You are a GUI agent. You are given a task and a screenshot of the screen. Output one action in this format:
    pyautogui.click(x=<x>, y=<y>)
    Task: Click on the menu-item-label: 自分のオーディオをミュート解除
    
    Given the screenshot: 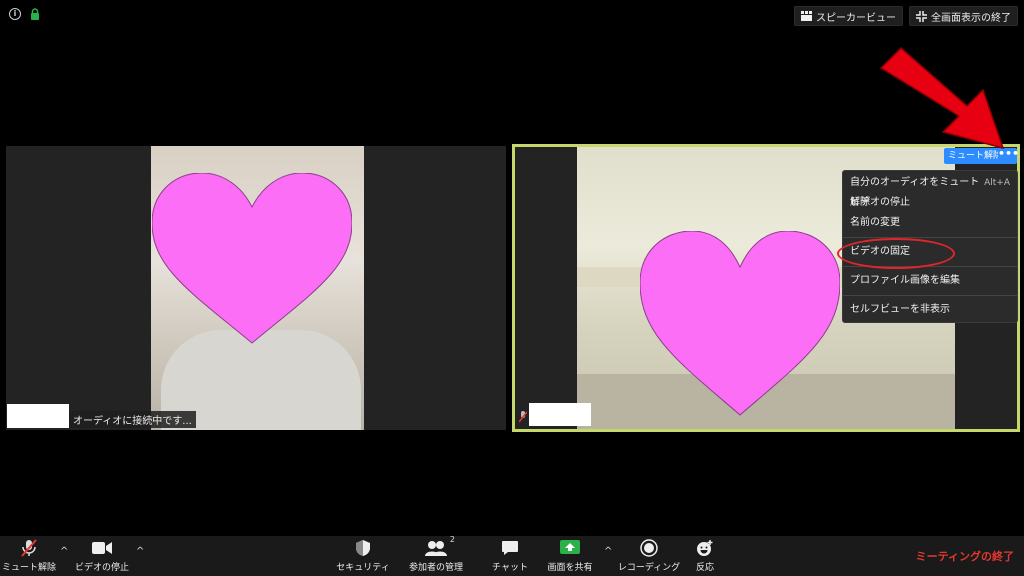 What is the action you would take?
    pyautogui.click(x=915, y=192)
    